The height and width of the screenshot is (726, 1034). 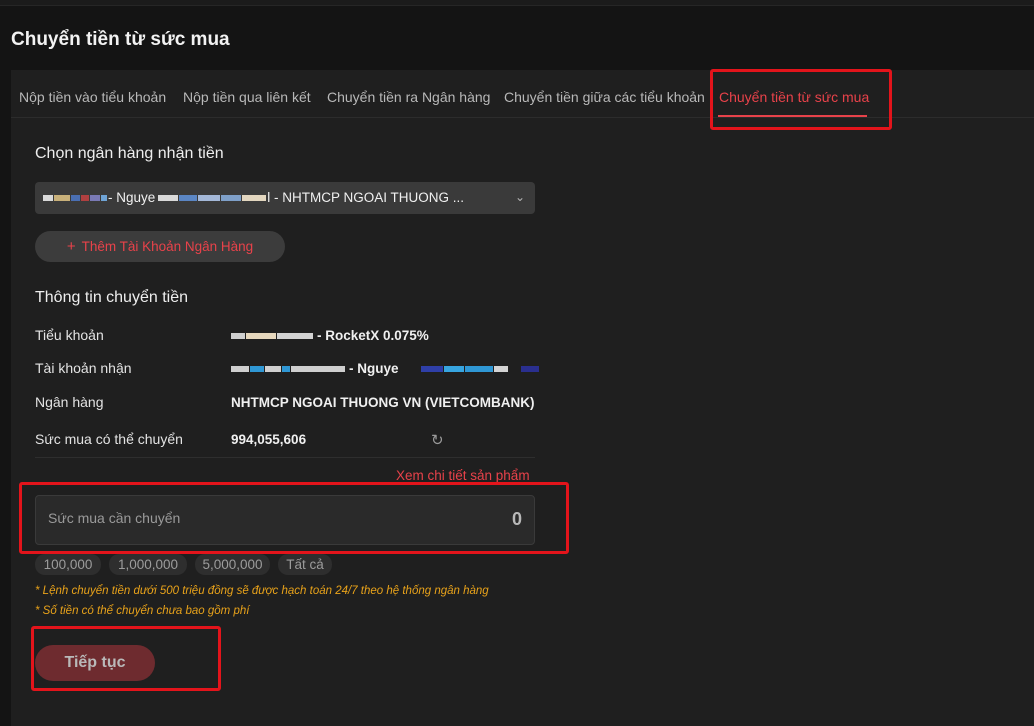 I want to click on info-value-buying-power: 994,055,606, so click(x=269, y=439).